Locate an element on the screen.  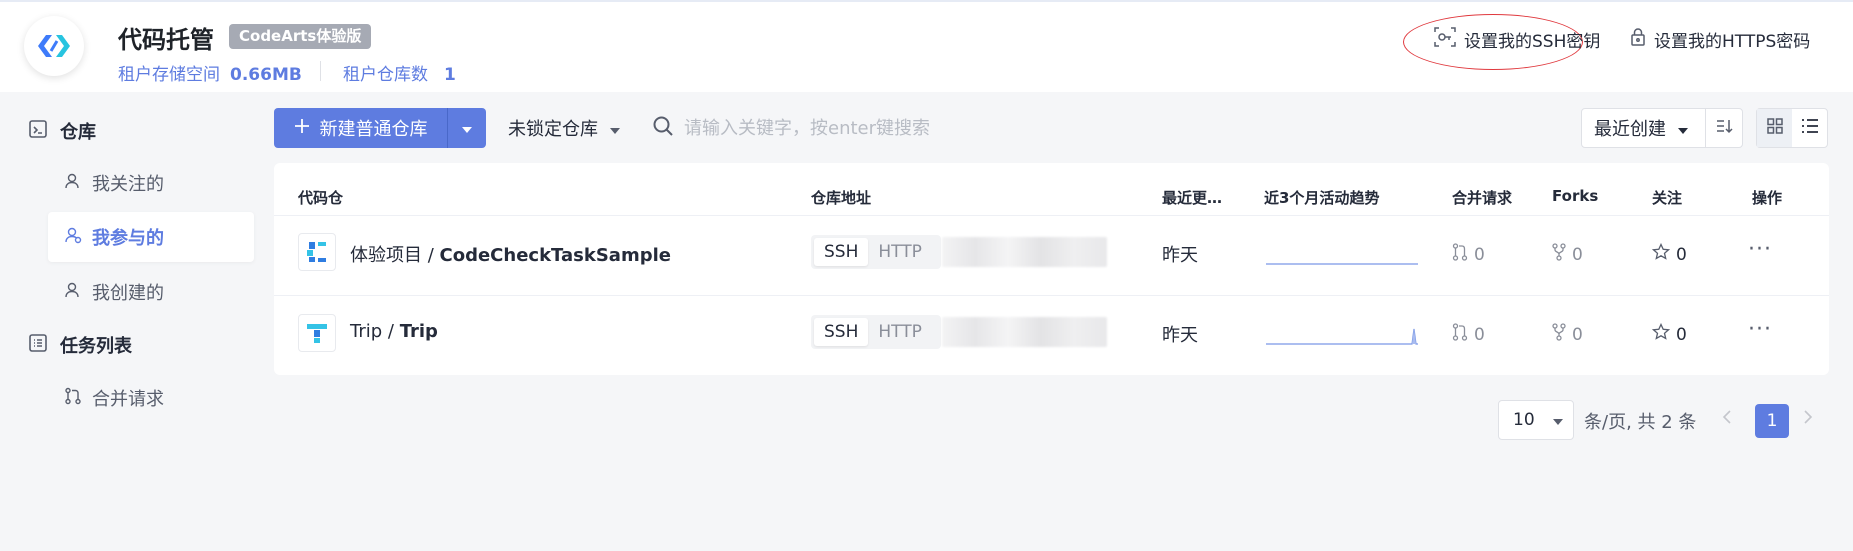
sidebar-item-created-label: 我创建的 is located at coordinates (128, 293).